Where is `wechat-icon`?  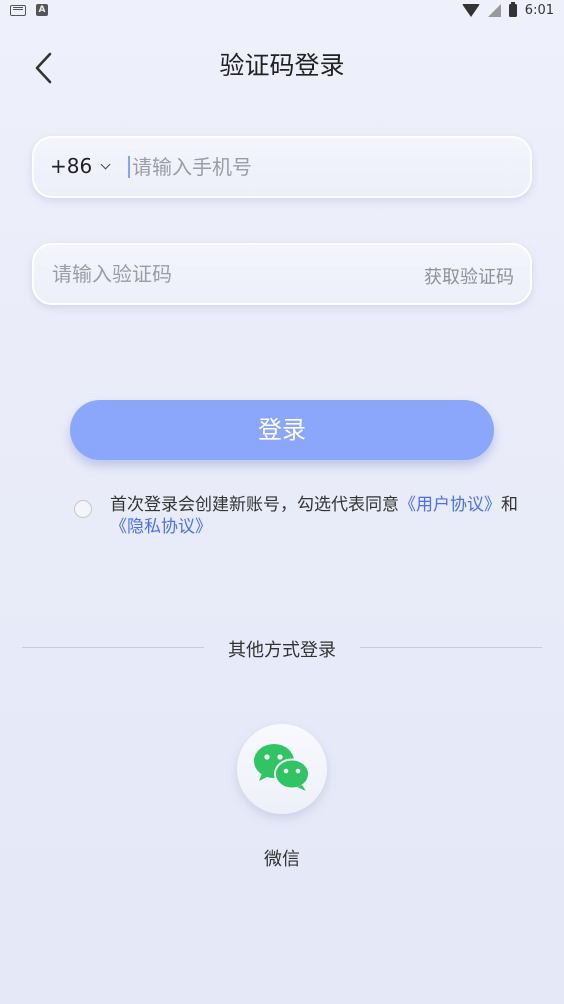 wechat-icon is located at coordinates (282, 767).